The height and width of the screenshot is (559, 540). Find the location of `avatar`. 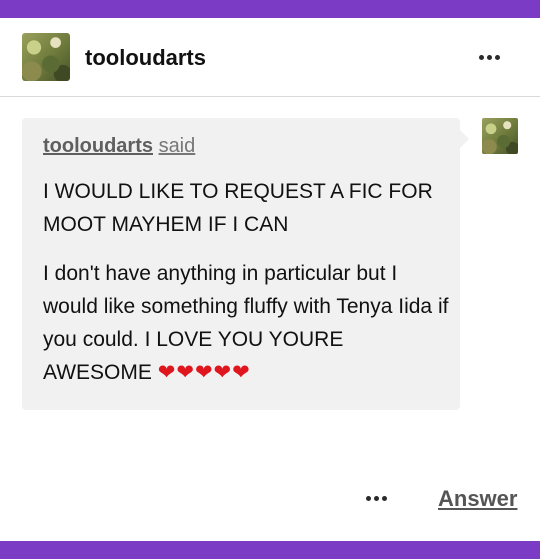

avatar is located at coordinates (46, 57).